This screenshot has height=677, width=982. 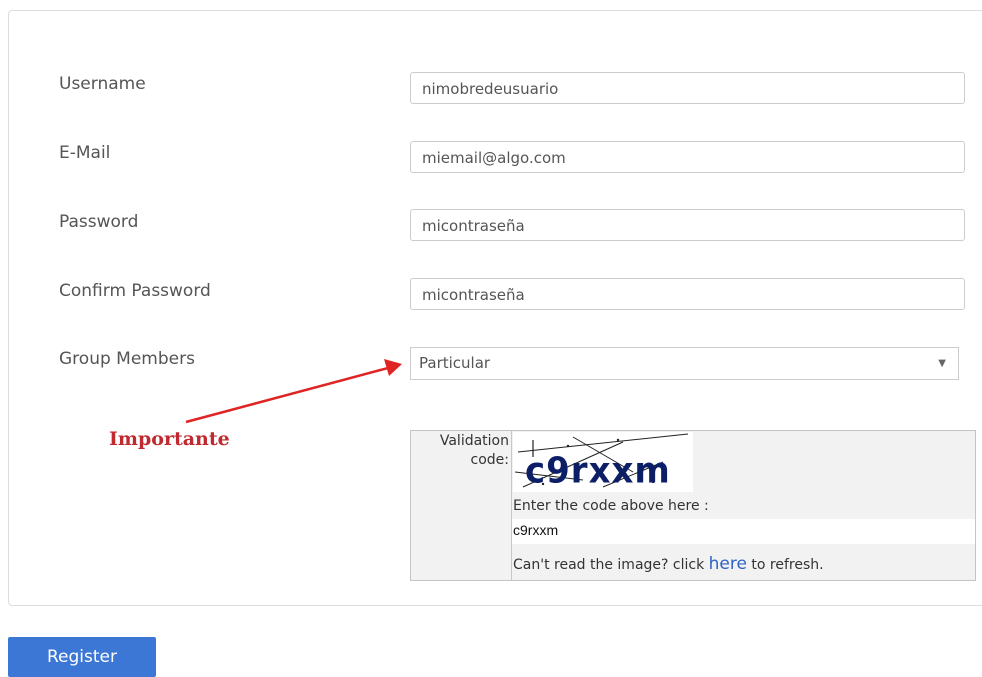 I want to click on register-button: Register, so click(x=82, y=657).